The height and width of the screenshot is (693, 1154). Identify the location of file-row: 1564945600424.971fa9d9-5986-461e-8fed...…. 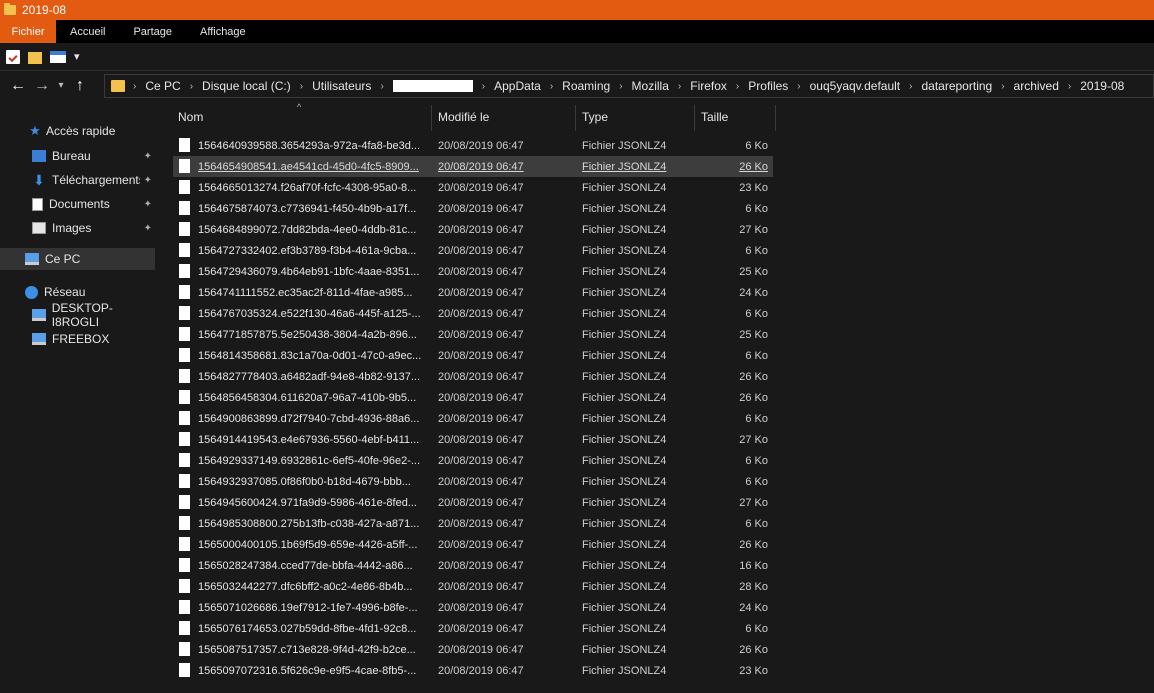
(473, 502).